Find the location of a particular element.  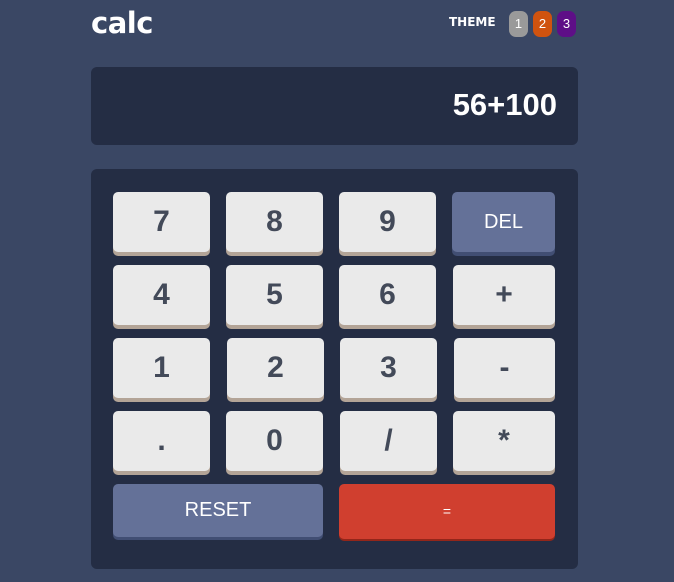

display-value: 56+100 is located at coordinates (504, 104).